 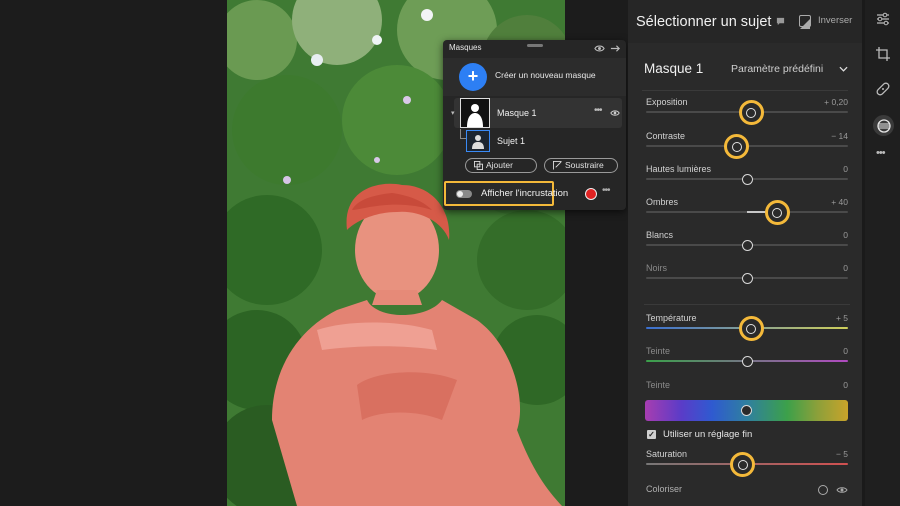 What do you see at coordinates (883, 54) in the screenshot?
I see `crop-icon` at bounding box center [883, 54].